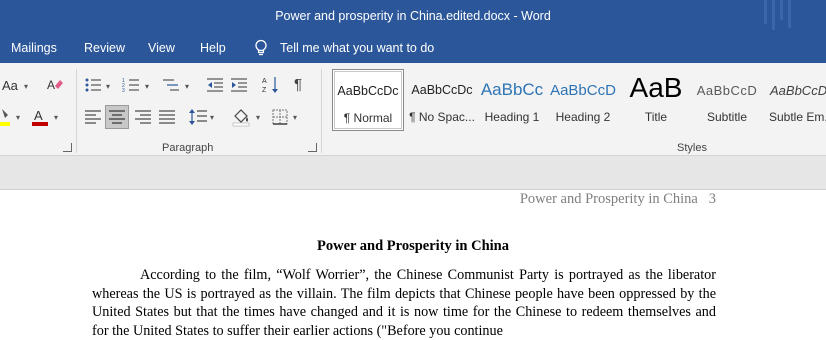 This screenshot has height=340, width=826. I want to click on numbering-icon: 1 2 3, so click(131, 85).